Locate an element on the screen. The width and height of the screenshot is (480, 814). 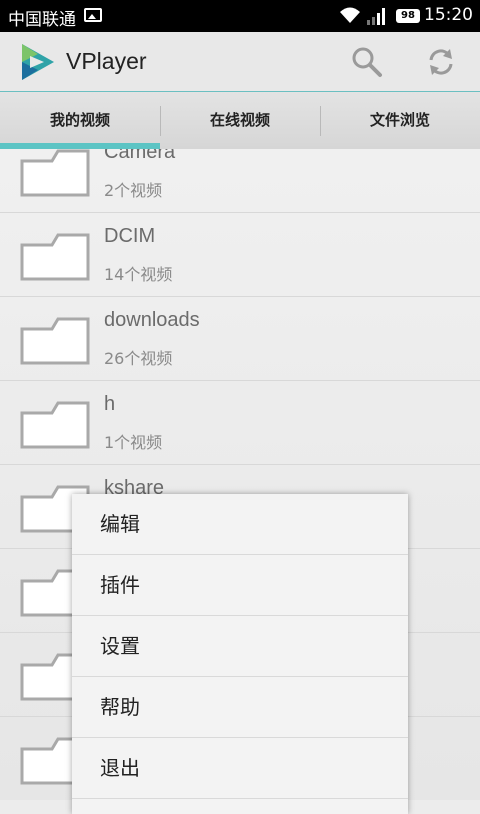
menu-item-settings: 设置 is located at coordinates (240, 646).